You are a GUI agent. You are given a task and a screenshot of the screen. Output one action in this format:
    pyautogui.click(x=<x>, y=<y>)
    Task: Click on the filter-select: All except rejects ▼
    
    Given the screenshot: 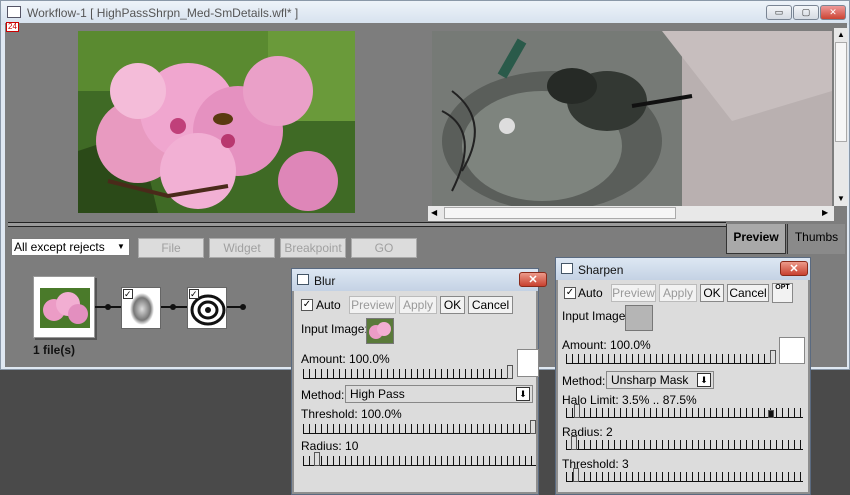 What is the action you would take?
    pyautogui.click(x=70, y=247)
    